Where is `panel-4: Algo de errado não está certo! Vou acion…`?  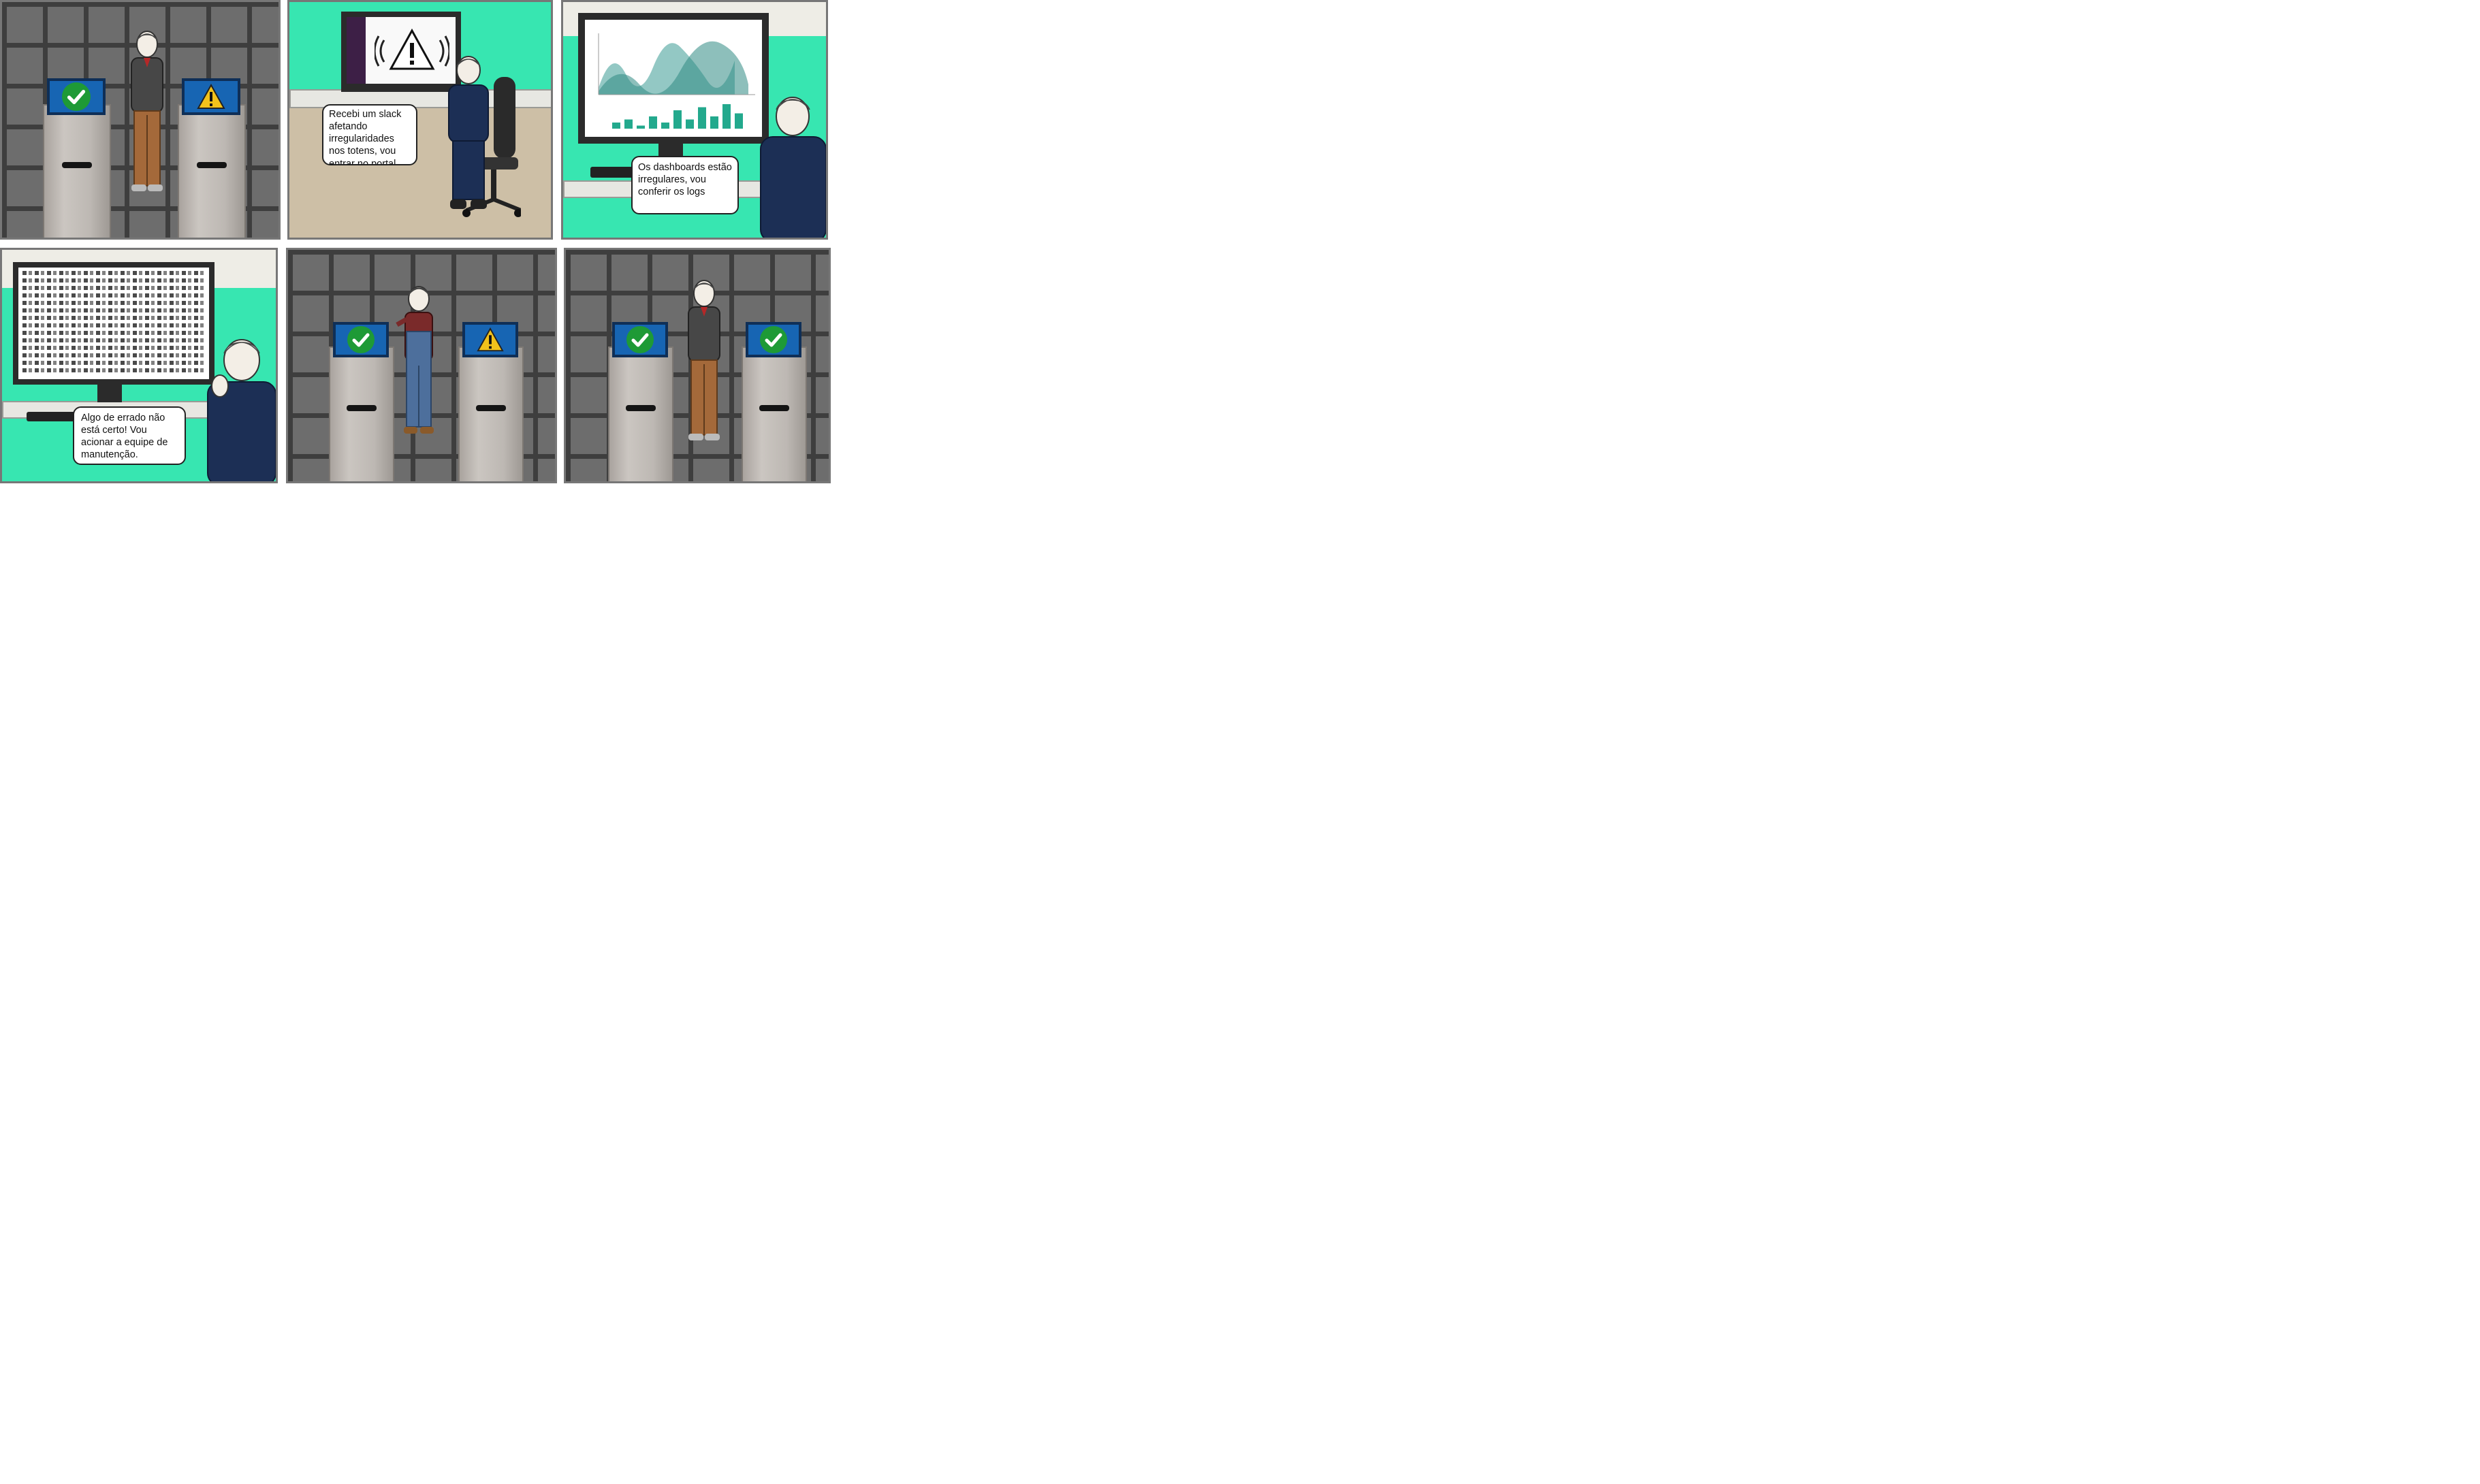
panel-4: Algo de errado não está certo! Vou acion… is located at coordinates (139, 365).